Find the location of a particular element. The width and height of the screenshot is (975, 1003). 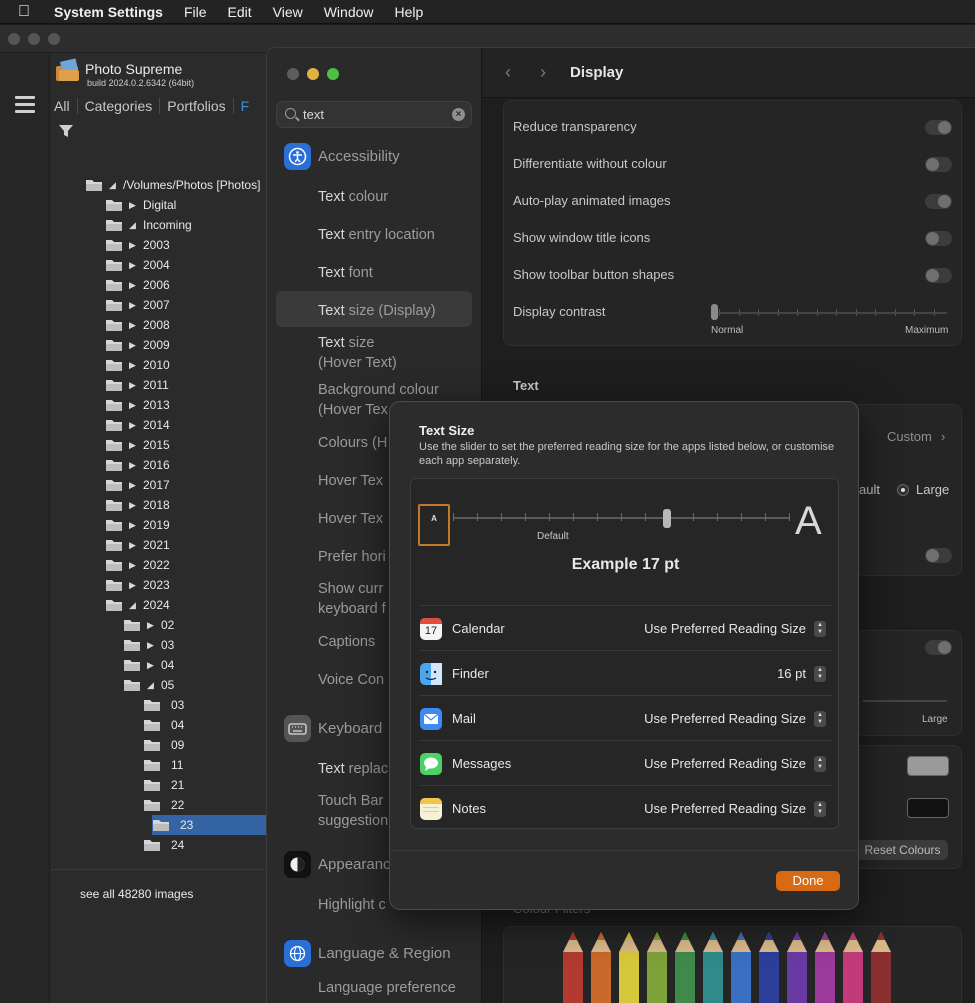

tab-folders: F is located at coordinates (244, 106).